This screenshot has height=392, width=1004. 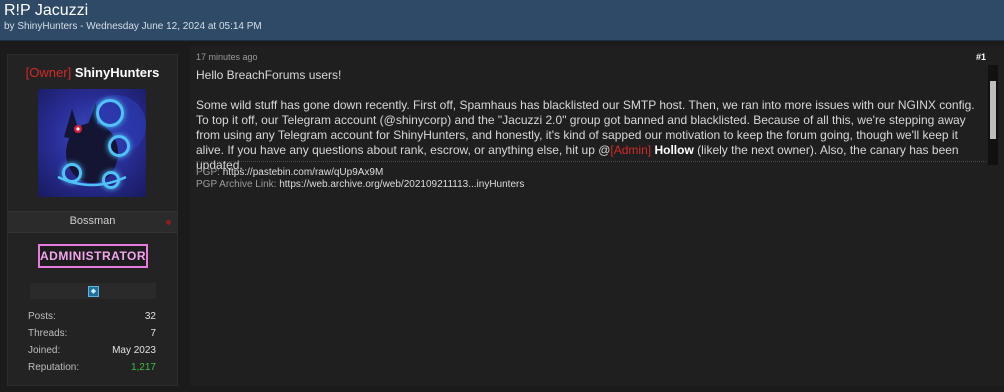 What do you see at coordinates (150, 316) in the screenshot?
I see `stat-value: 32` at bounding box center [150, 316].